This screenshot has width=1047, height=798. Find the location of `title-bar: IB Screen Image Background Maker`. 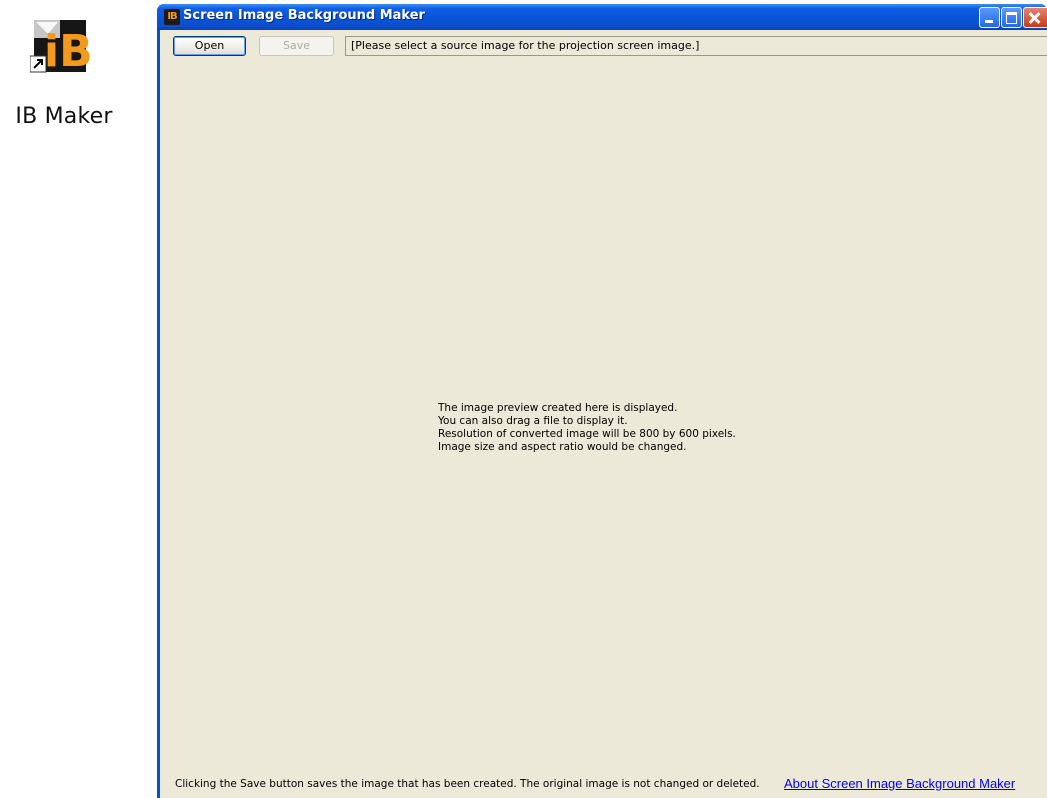

title-bar: IB Screen Image Background Maker is located at coordinates (602, 17).